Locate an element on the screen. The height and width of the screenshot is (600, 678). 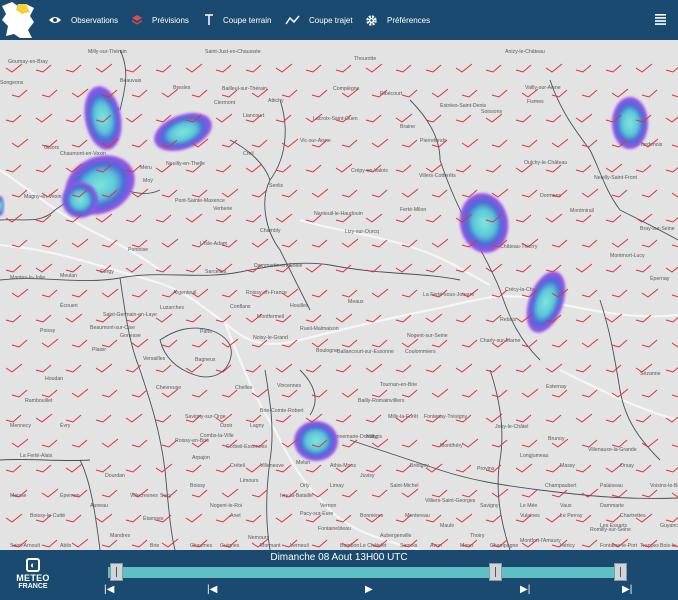
place-label: Coulommiers is located at coordinates (420, 352).